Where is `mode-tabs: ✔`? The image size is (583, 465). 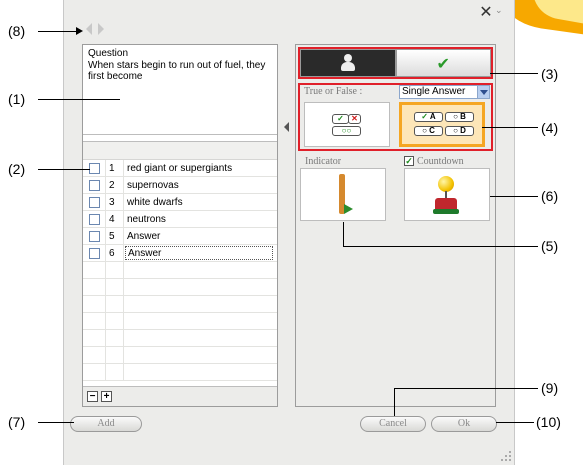
mode-tabs: ✔ is located at coordinates (395, 63).